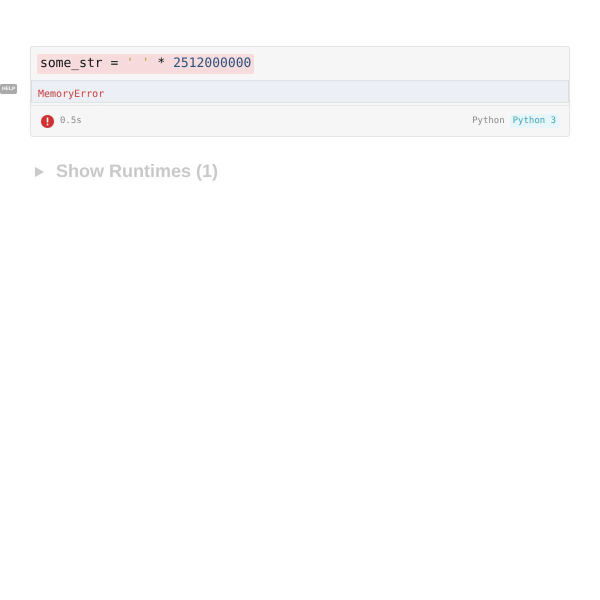  I want to click on caret-icon, so click(39, 171).